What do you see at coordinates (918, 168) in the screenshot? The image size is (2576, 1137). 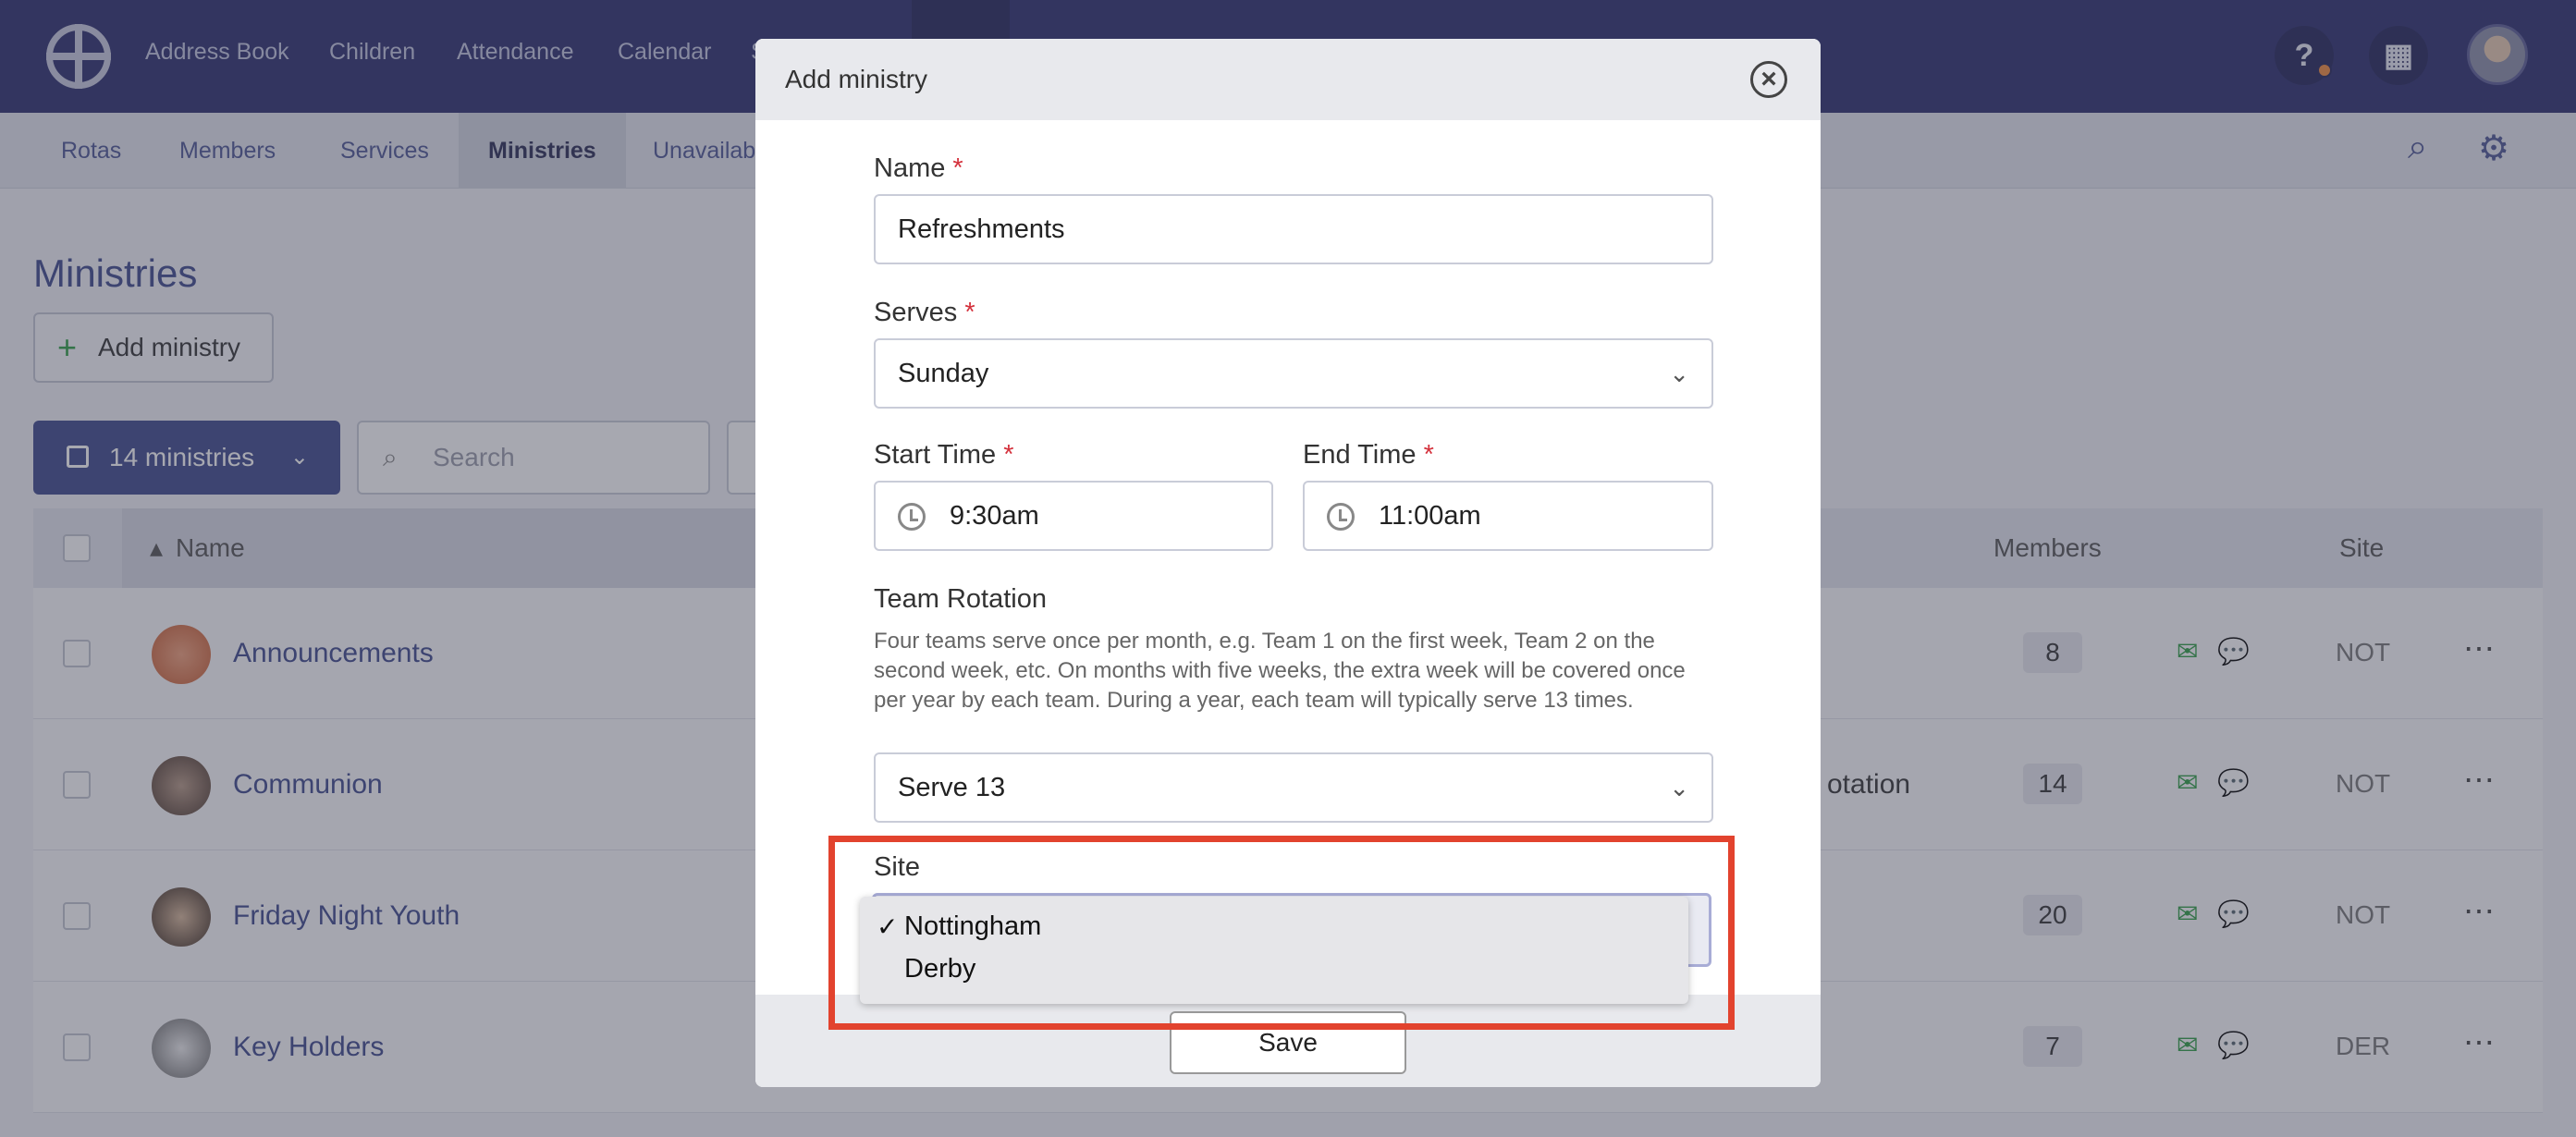 I see `name-label: Name *` at bounding box center [918, 168].